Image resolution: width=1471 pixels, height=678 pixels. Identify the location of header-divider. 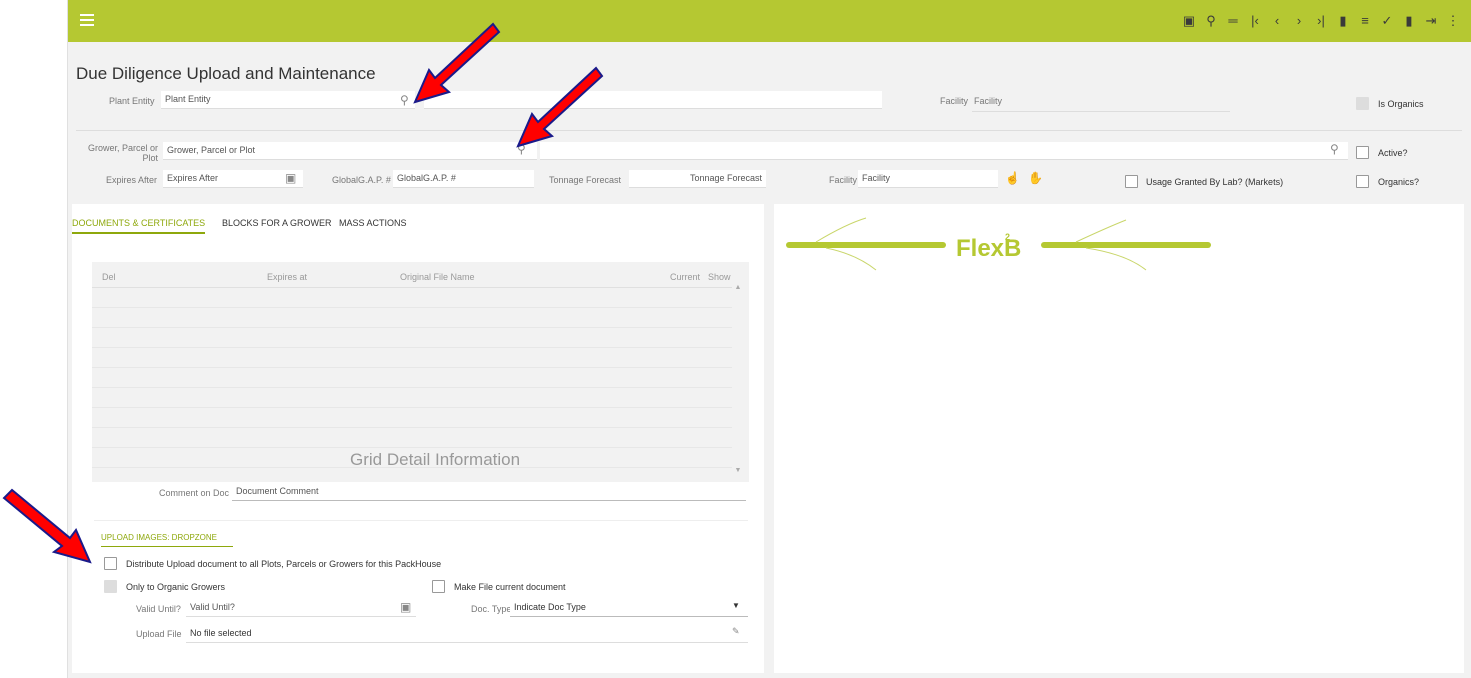
(769, 130).